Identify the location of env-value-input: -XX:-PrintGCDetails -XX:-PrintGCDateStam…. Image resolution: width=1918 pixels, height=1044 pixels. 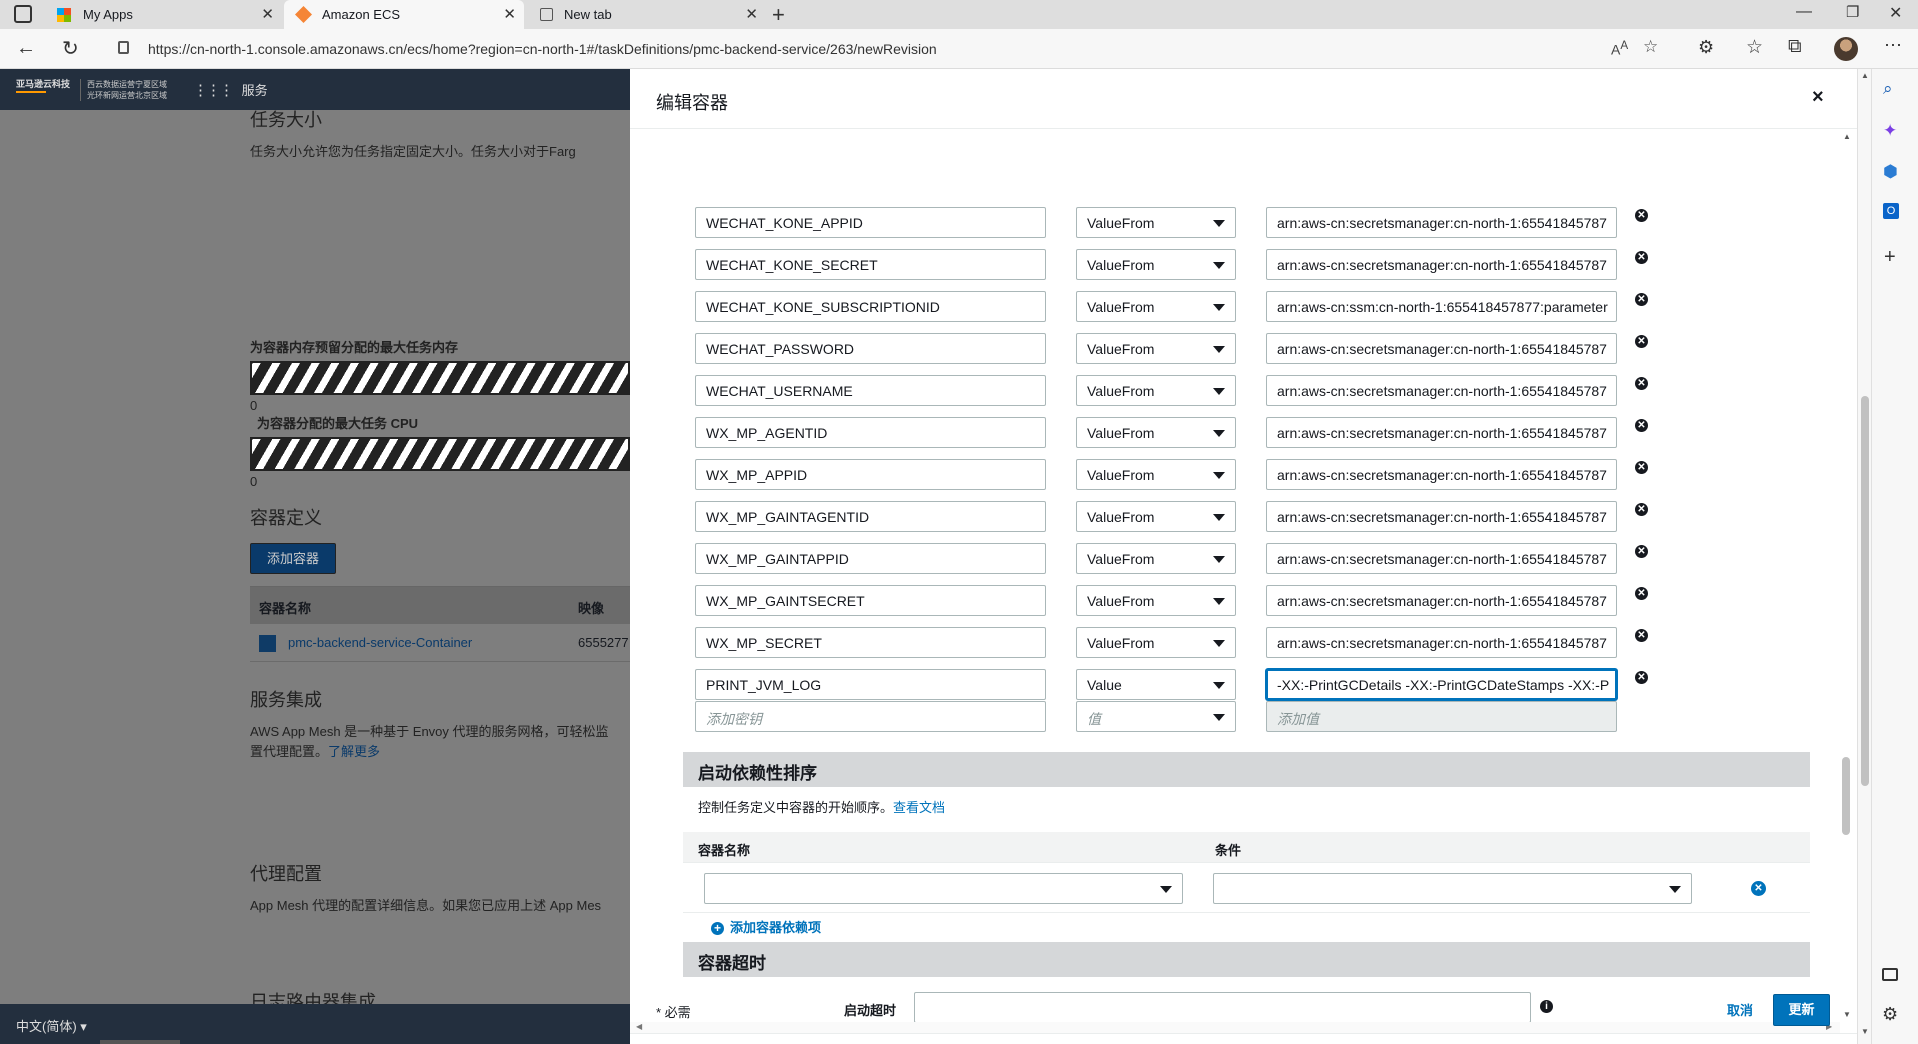
(1441, 684).